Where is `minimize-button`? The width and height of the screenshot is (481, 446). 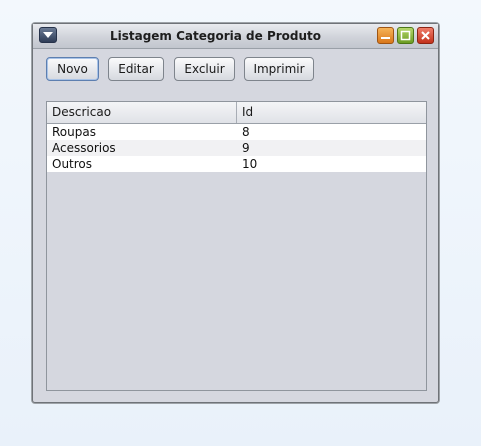
minimize-button is located at coordinates (385, 35).